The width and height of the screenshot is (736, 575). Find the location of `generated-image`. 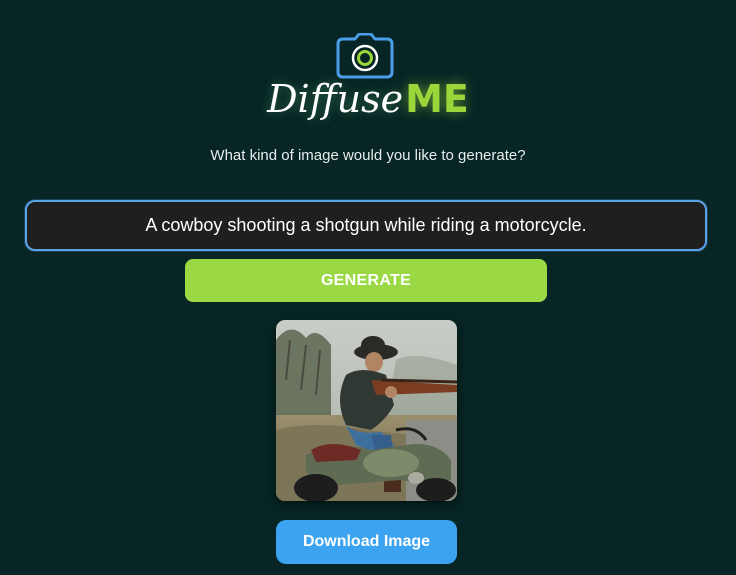

generated-image is located at coordinates (366, 410).